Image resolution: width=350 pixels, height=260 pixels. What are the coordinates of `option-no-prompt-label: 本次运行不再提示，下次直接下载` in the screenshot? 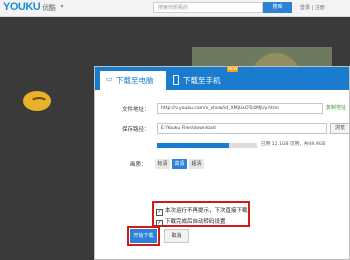 It's located at (206, 211).